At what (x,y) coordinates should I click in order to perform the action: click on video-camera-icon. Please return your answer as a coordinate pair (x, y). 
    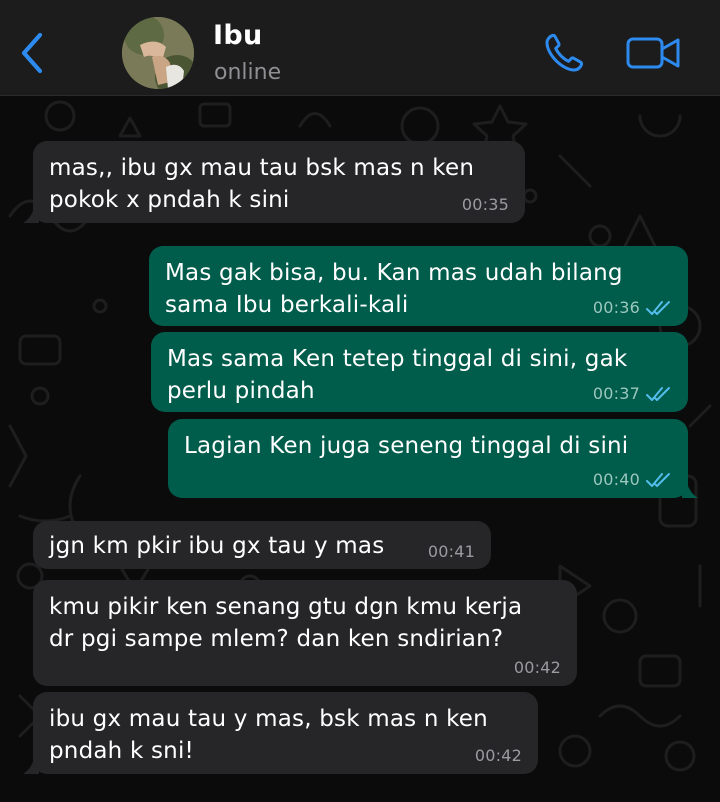
    Looking at the image, I should click on (653, 53).